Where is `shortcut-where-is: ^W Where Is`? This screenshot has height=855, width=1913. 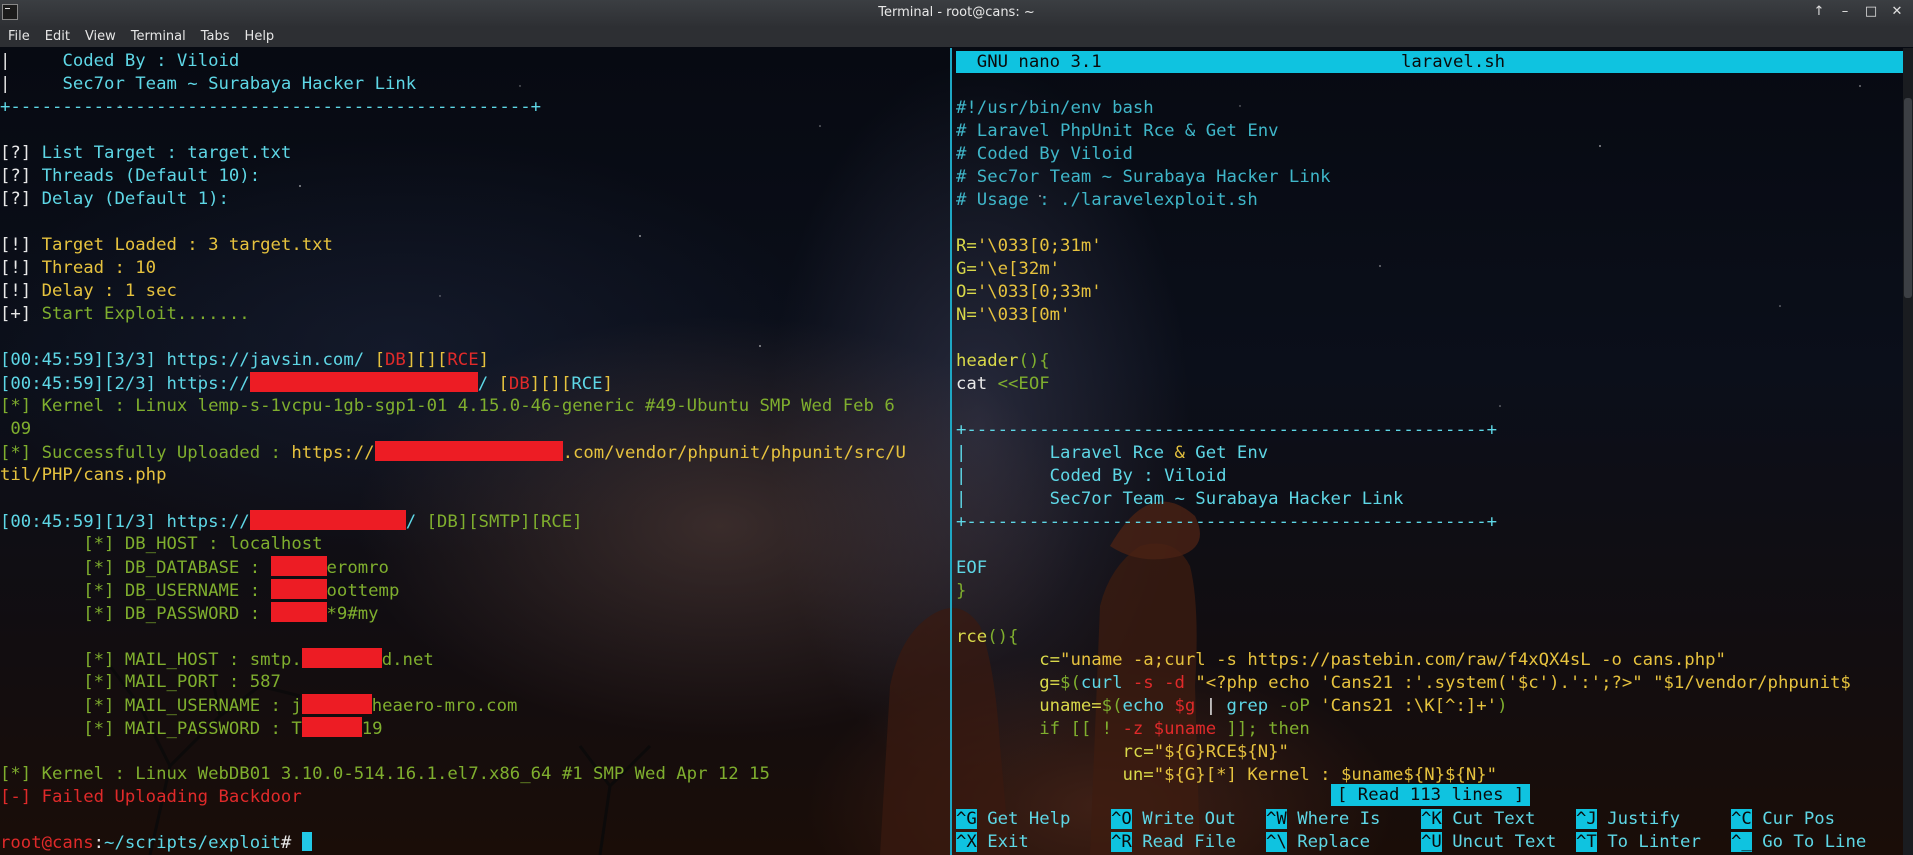
shortcut-where-is: ^W Where Is is located at coordinates (1323, 819).